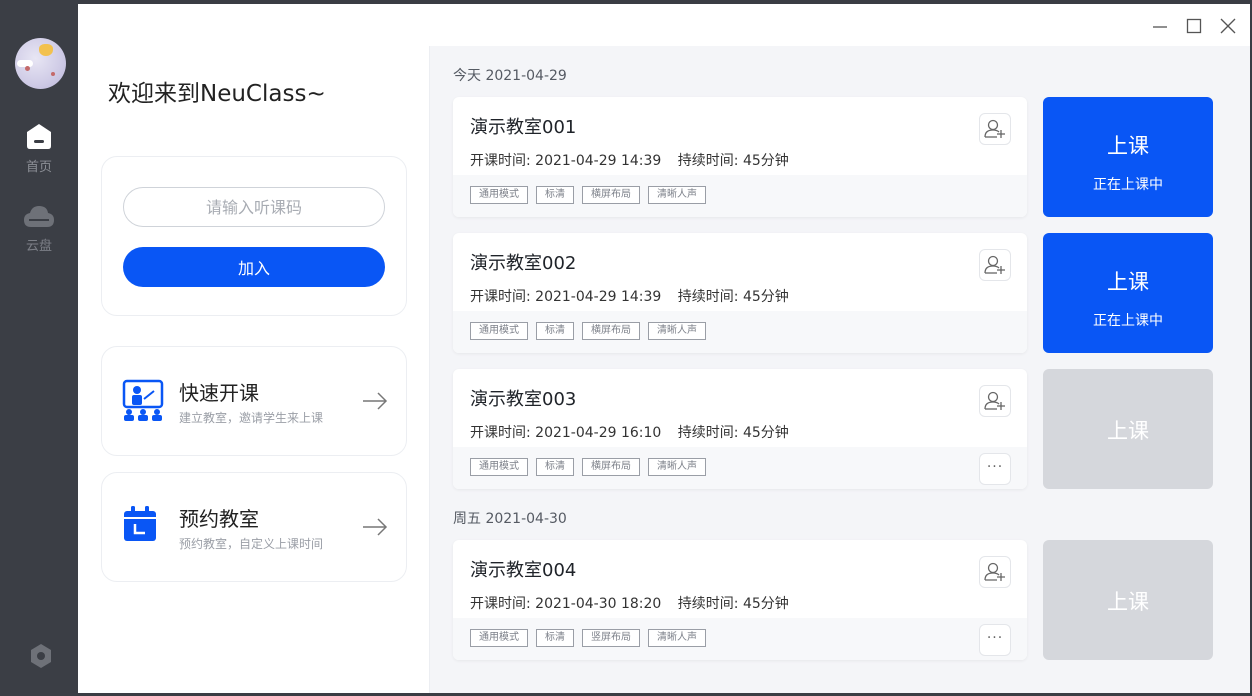  What do you see at coordinates (251, 544) in the screenshot?
I see `book-classroom-subtitle: 预约教室，自定义上课时间` at bounding box center [251, 544].